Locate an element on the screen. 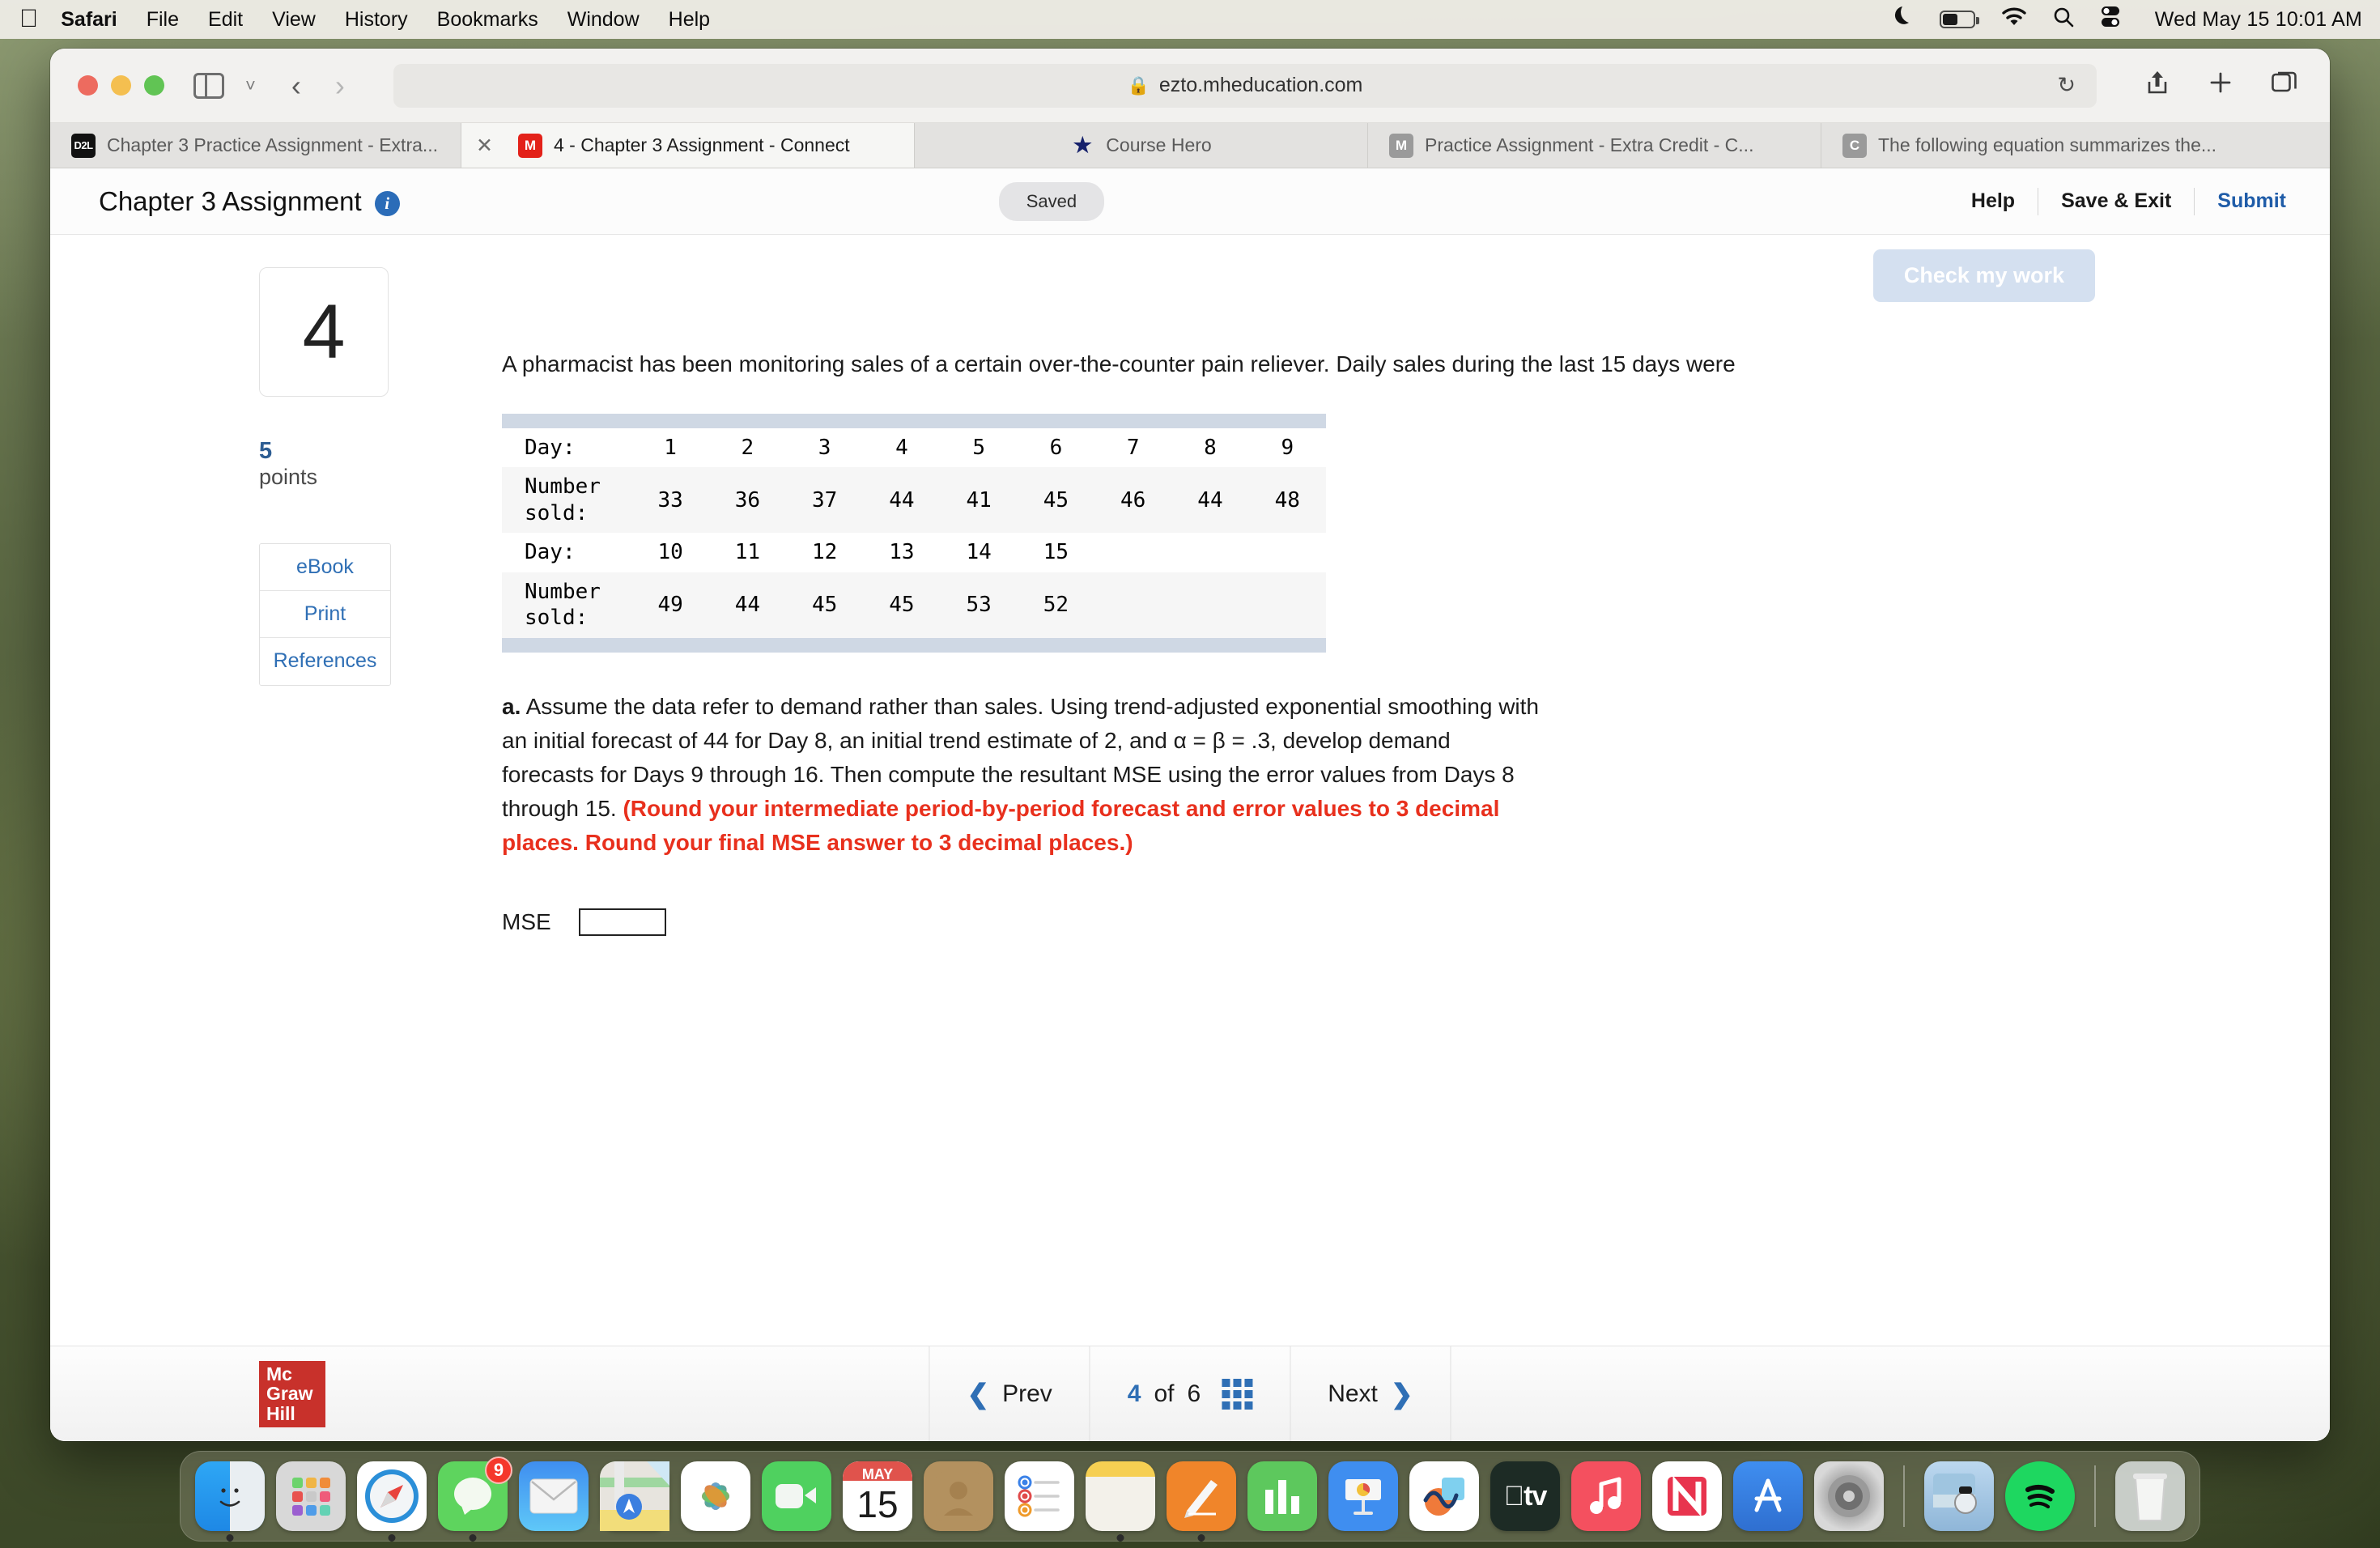 This screenshot has width=2380, height=1548. coursehero-icon: ★ is located at coordinates (1082, 145).